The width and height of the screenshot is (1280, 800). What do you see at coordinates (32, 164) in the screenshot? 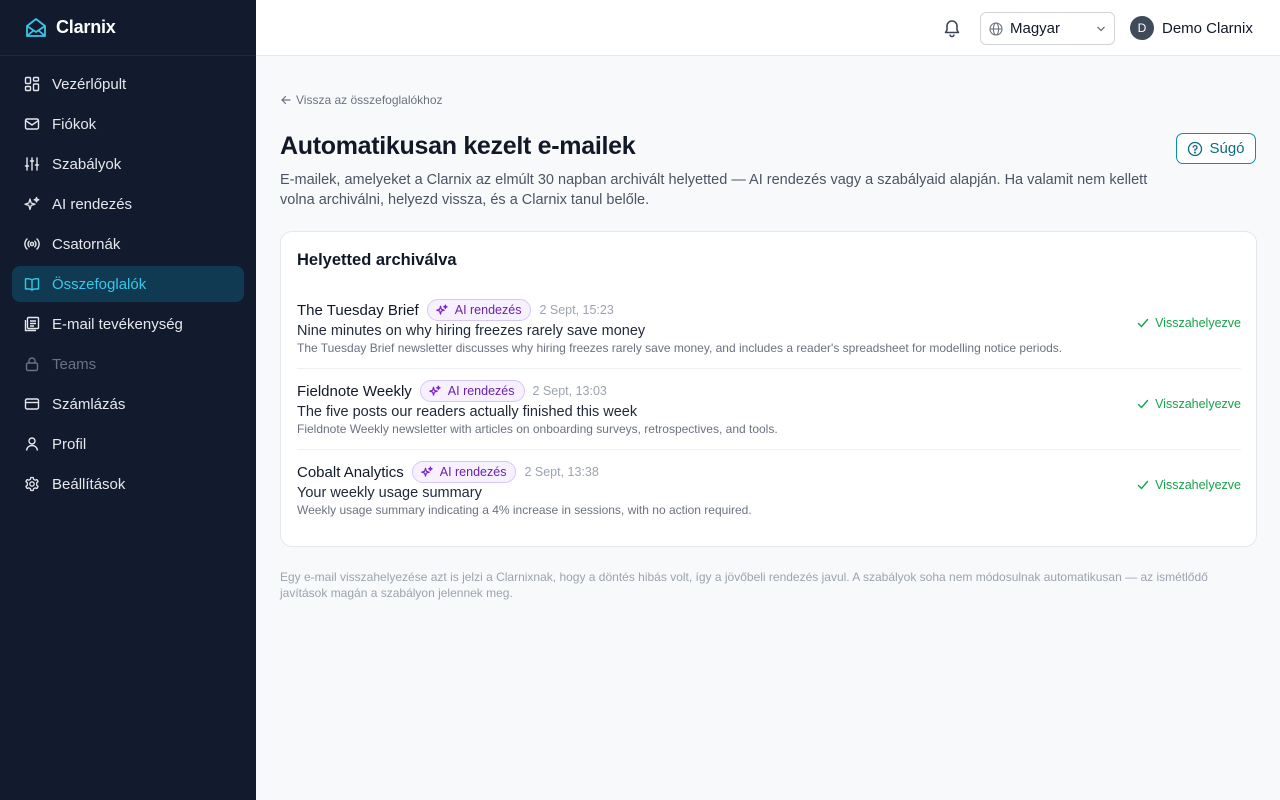
I see `sliders-icon` at bounding box center [32, 164].